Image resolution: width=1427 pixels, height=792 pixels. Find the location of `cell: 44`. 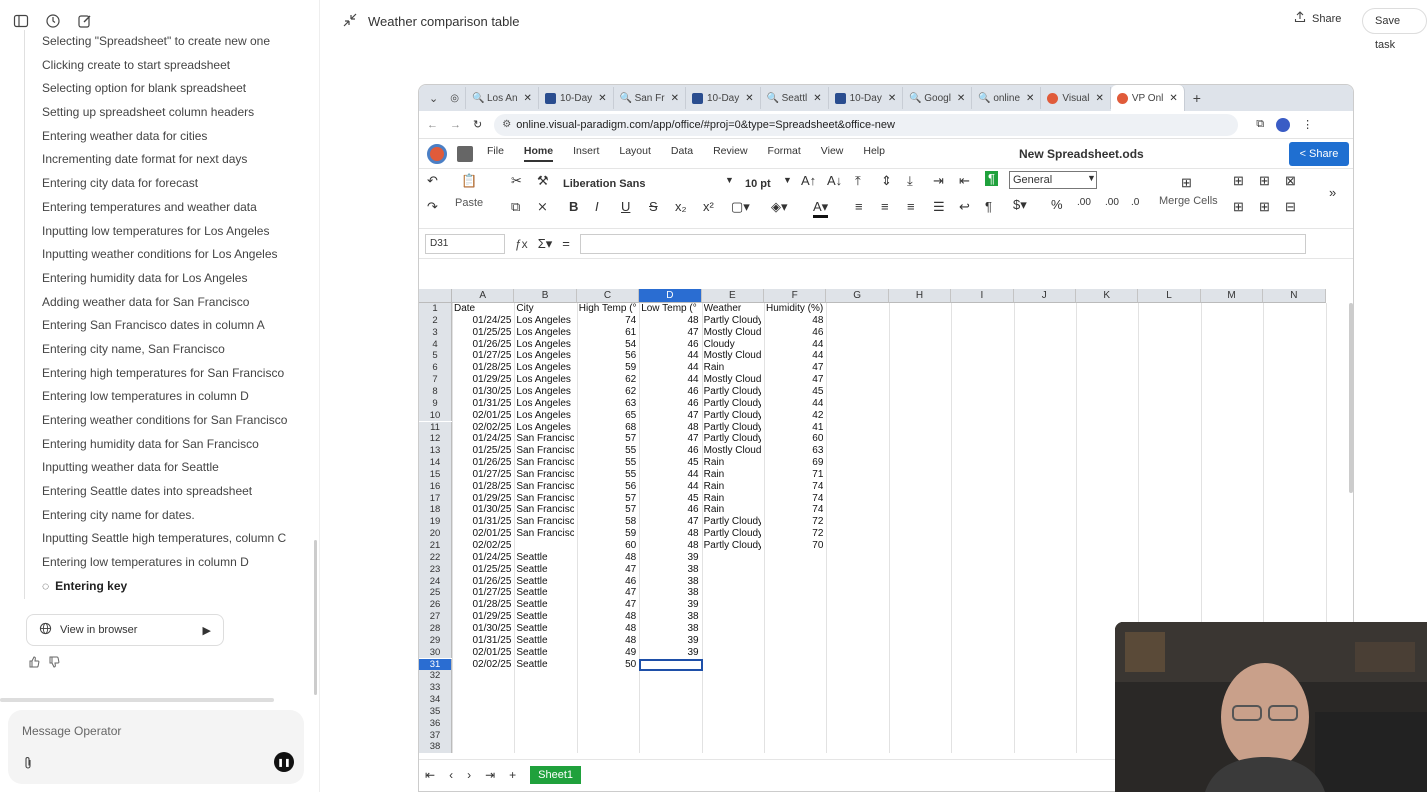

cell: 44 is located at coordinates (794, 404).